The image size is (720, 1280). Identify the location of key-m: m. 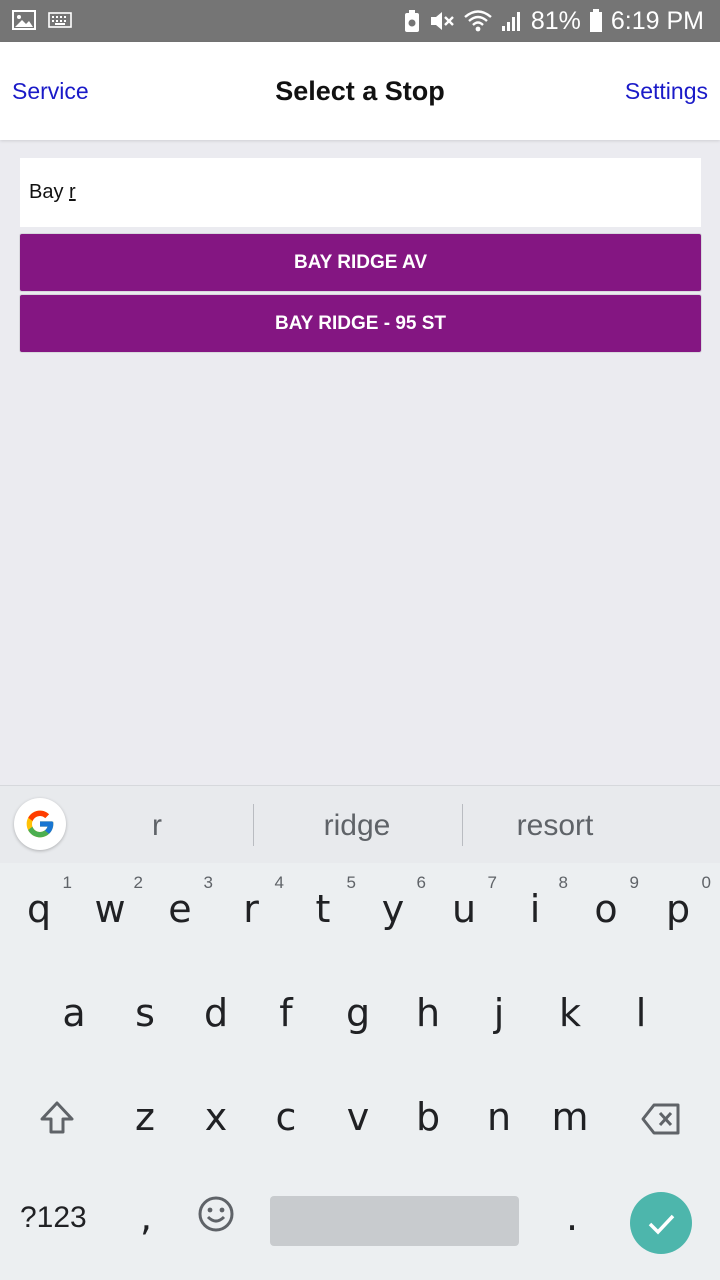
(570, 1117).